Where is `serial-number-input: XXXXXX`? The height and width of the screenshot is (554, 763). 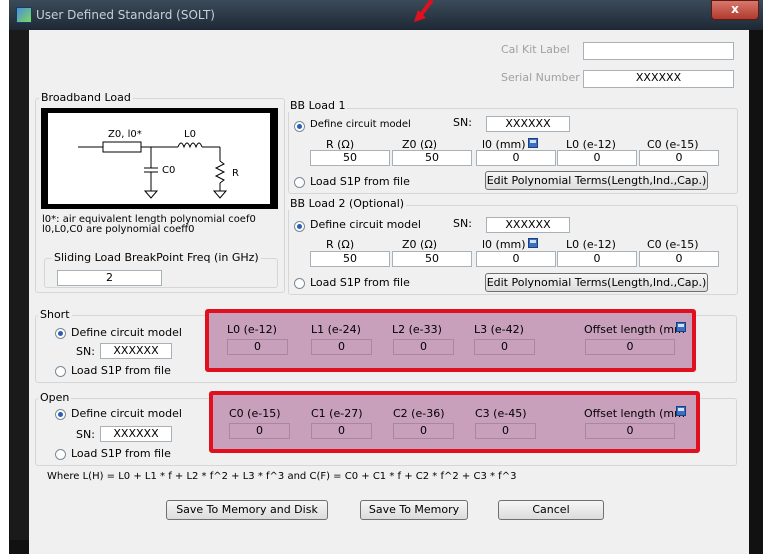 serial-number-input: XXXXXX is located at coordinates (658, 79).